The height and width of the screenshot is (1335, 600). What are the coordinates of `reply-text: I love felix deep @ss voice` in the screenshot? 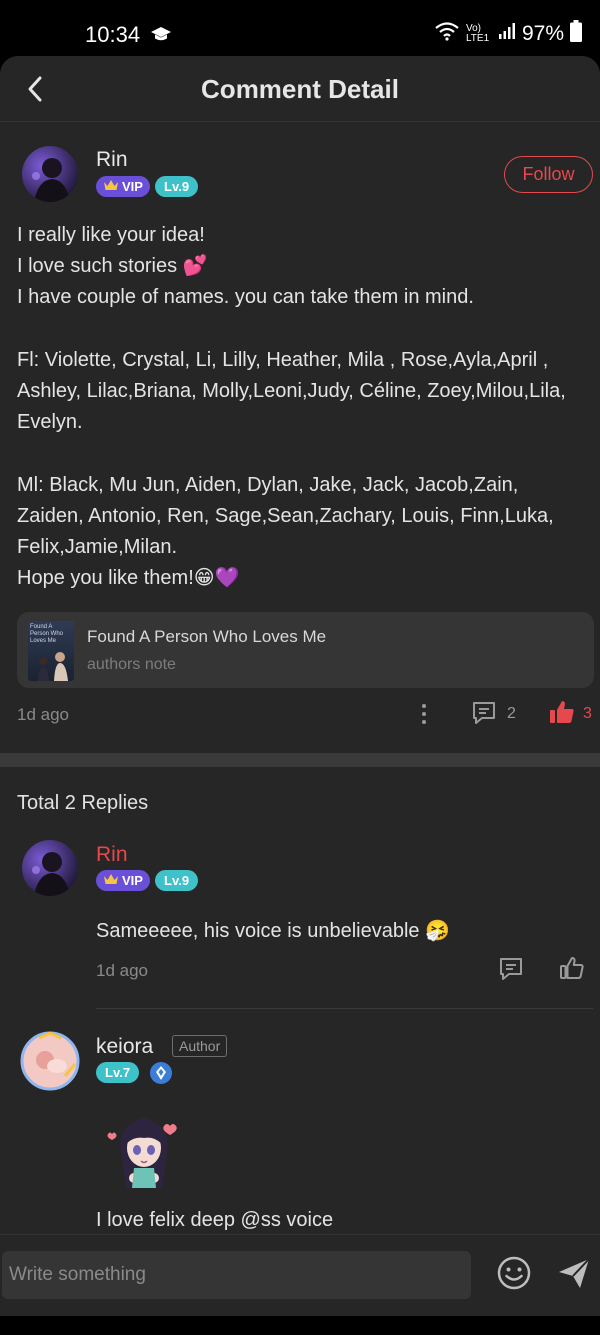 It's located at (215, 1220).